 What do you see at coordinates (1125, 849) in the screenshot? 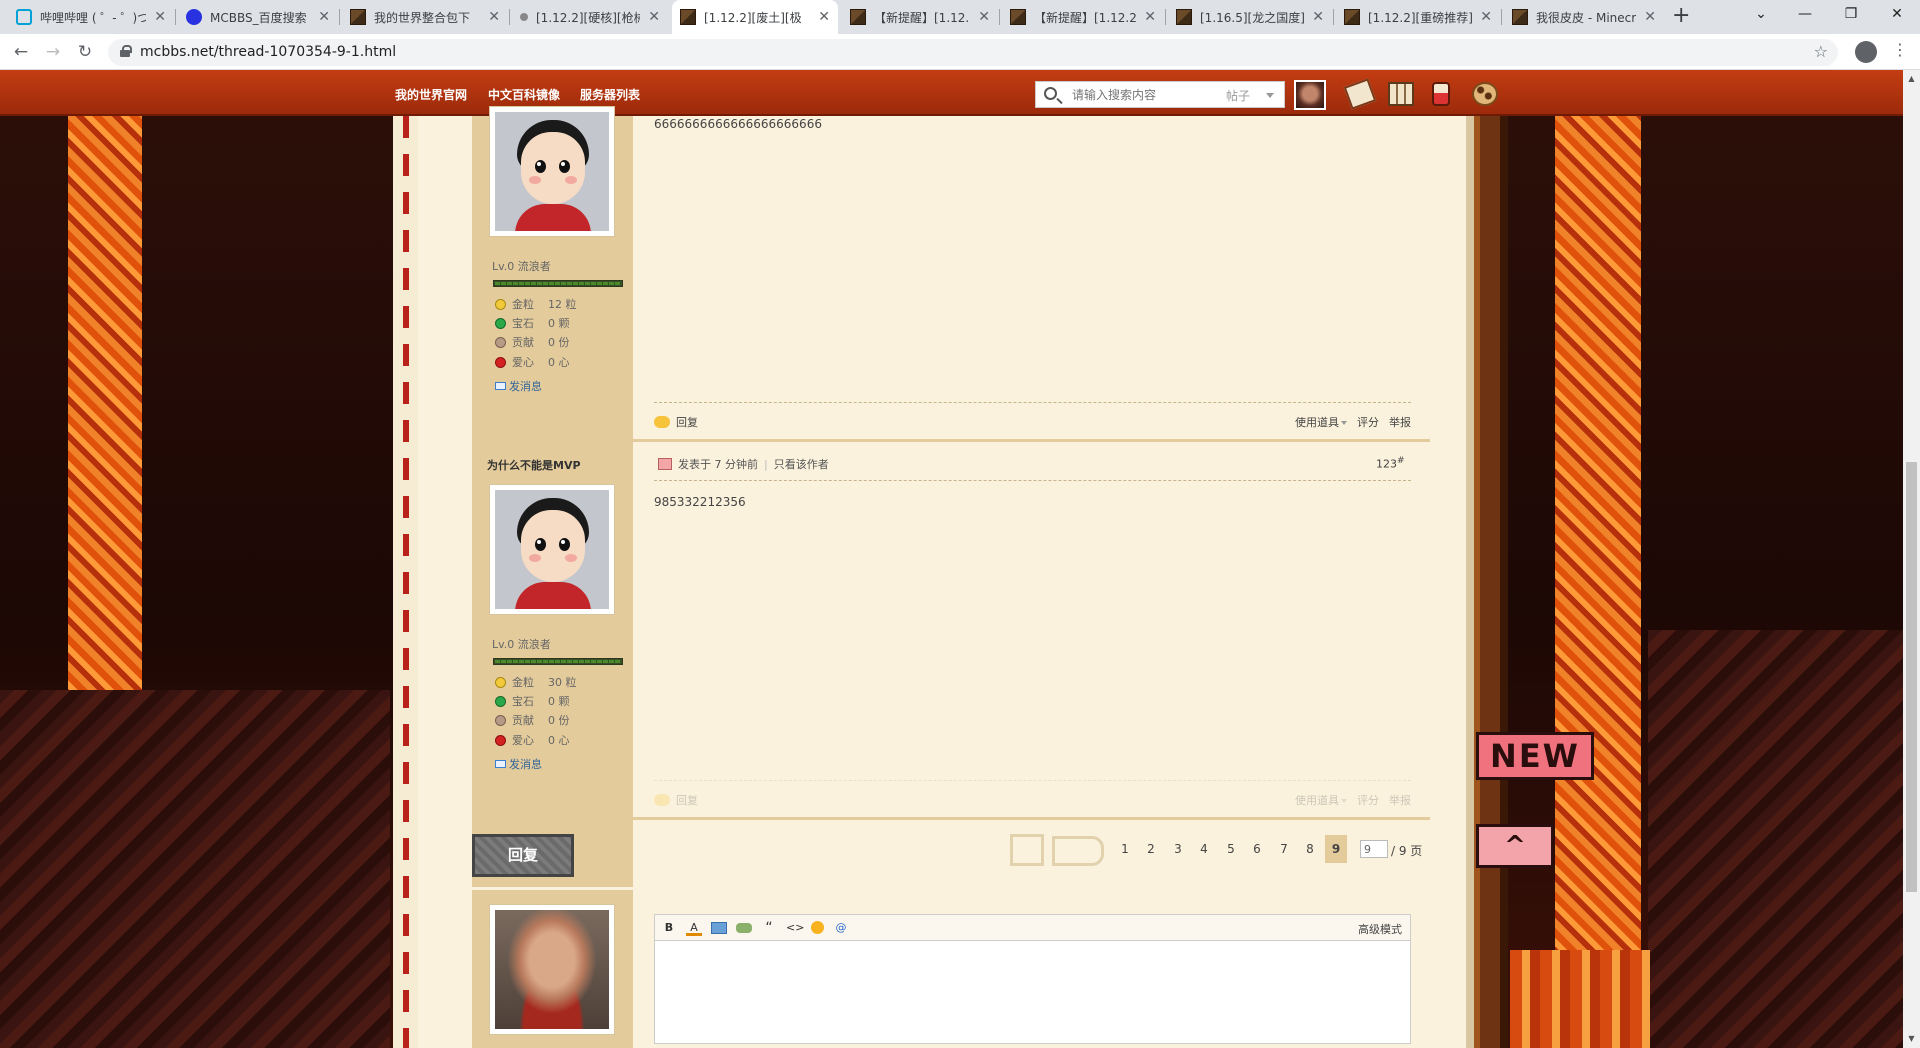
I see `page-link: 1` at bounding box center [1125, 849].